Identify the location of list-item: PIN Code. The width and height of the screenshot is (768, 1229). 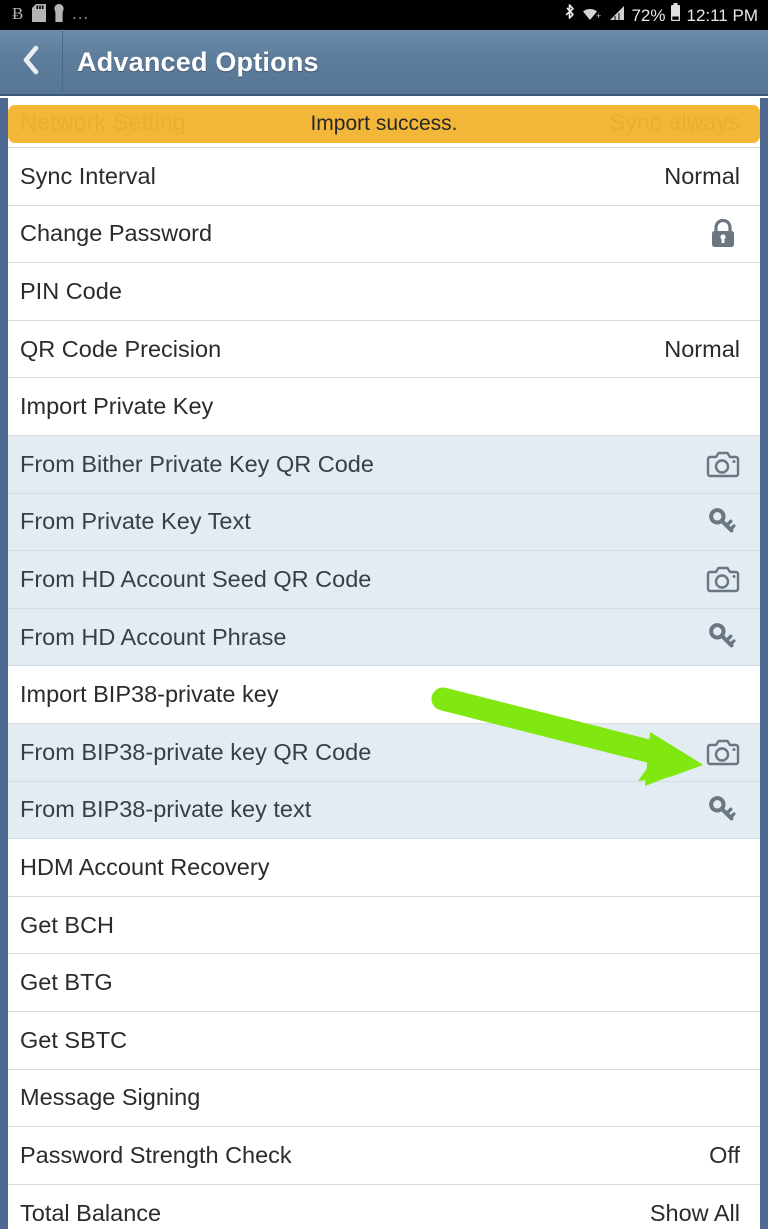
(384, 292).